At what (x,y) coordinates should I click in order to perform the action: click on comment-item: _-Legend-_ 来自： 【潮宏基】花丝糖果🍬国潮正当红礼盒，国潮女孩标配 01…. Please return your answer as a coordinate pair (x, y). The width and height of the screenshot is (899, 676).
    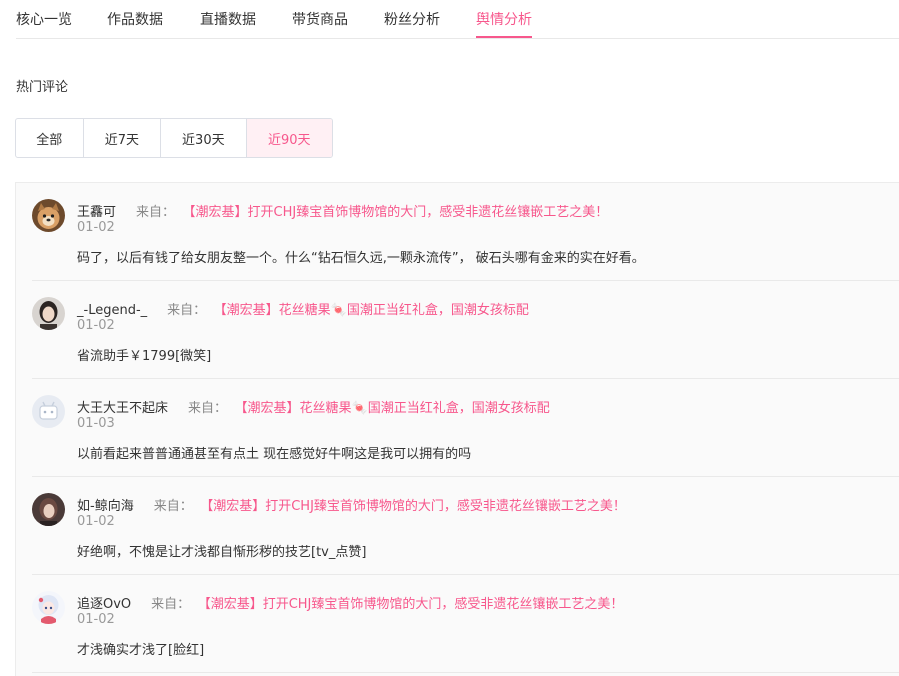
    Looking at the image, I should click on (465, 330).